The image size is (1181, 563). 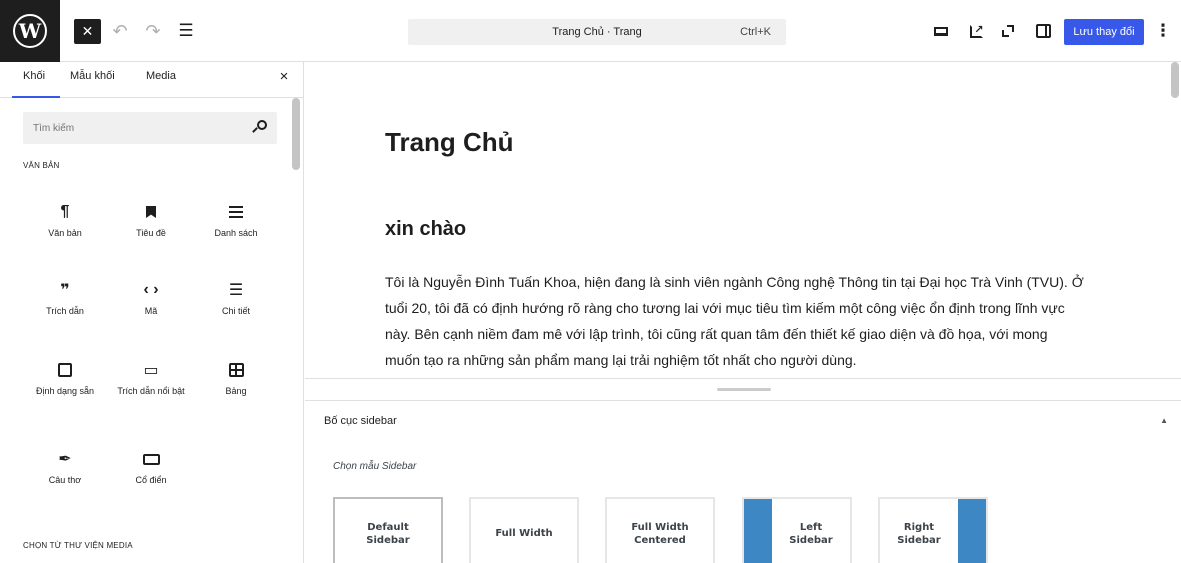 I want to click on layout-label: Centered, so click(x=660, y=540).